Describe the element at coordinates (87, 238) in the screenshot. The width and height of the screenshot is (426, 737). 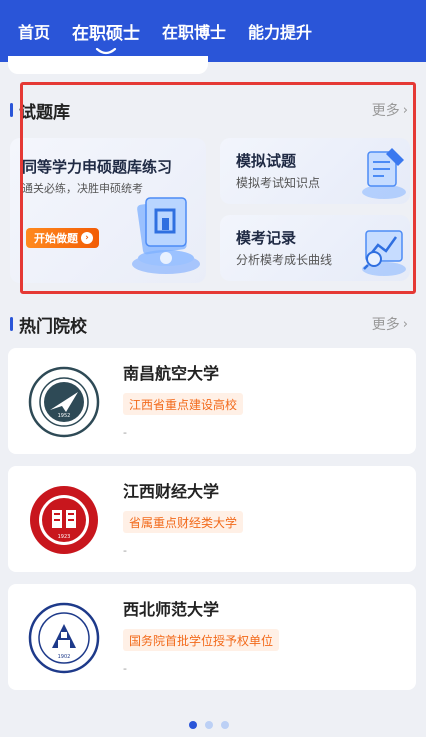
I see `arrow-right-icon: ›` at that location.